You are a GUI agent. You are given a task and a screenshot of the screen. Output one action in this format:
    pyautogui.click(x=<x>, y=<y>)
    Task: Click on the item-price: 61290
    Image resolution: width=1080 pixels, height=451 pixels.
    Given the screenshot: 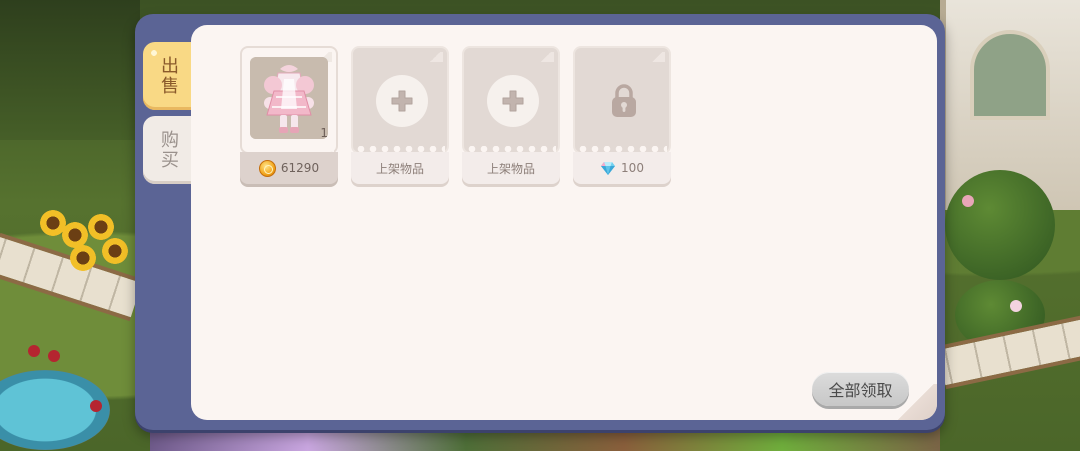 What is the action you would take?
    pyautogui.click(x=300, y=168)
    